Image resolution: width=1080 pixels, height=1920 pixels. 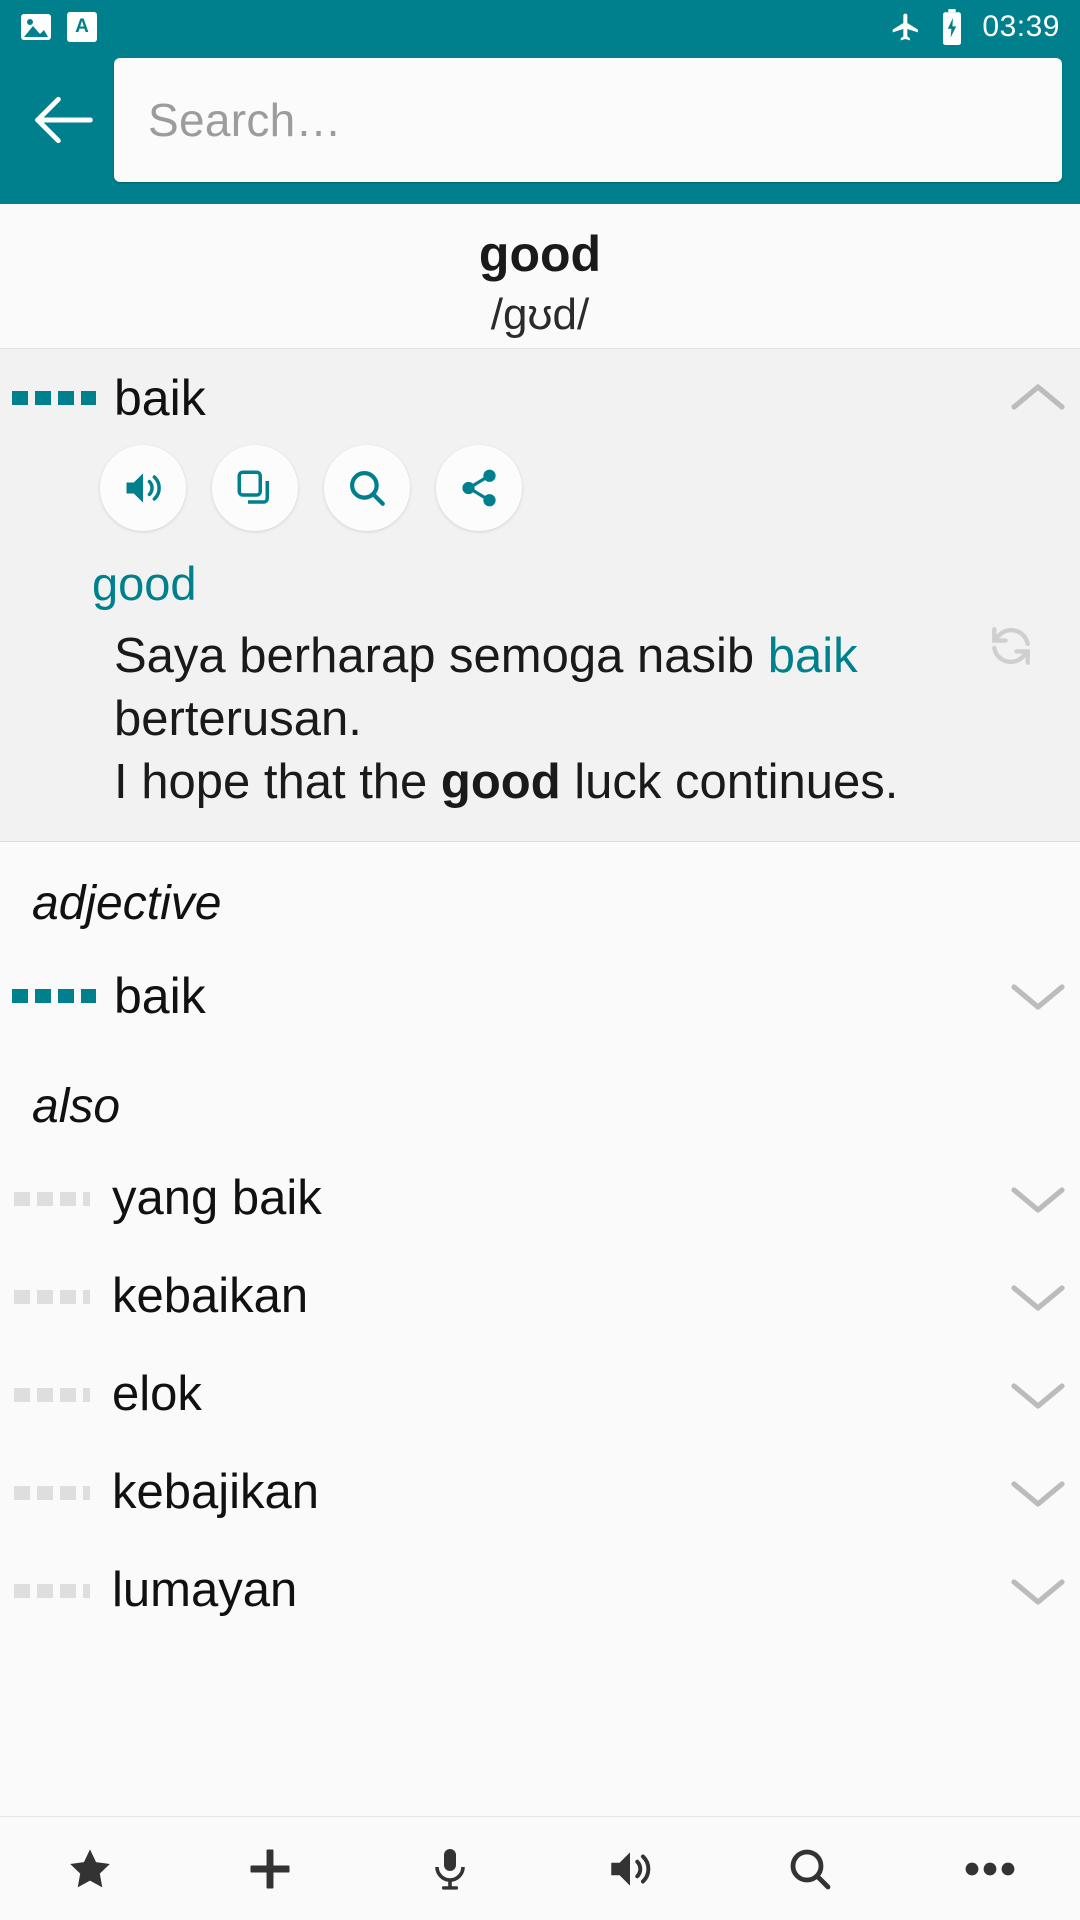 What do you see at coordinates (441, 656) in the screenshot?
I see `example-source-prefix: Saya berharap semoga nasib` at bounding box center [441, 656].